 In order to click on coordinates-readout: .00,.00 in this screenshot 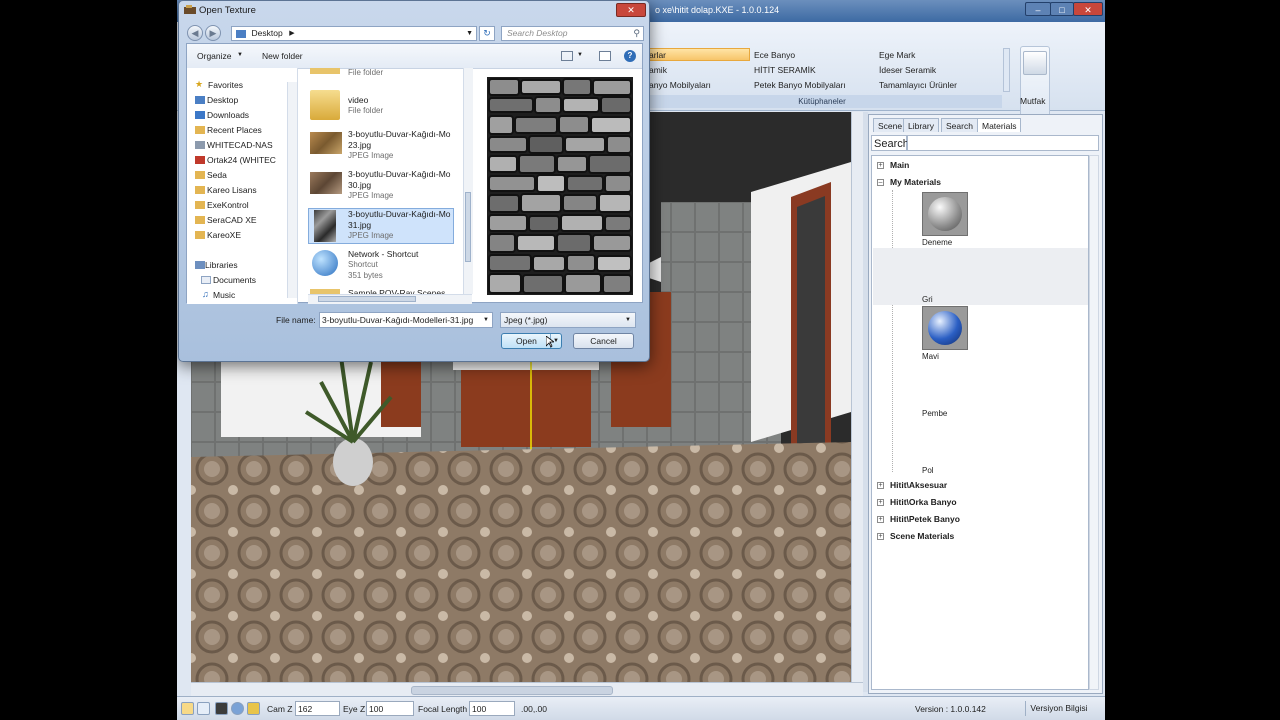, I will do `click(534, 709)`.